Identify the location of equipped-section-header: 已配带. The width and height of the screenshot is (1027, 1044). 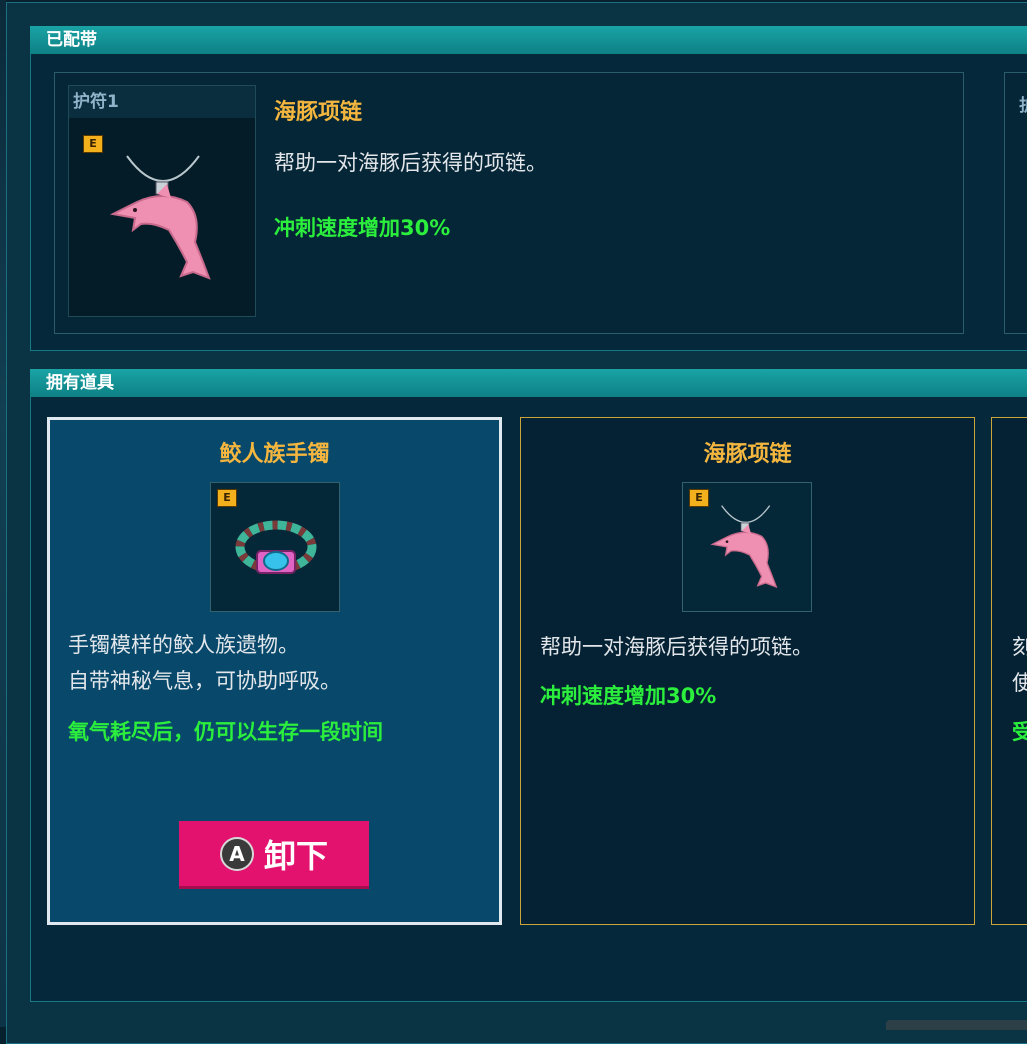
(528, 40).